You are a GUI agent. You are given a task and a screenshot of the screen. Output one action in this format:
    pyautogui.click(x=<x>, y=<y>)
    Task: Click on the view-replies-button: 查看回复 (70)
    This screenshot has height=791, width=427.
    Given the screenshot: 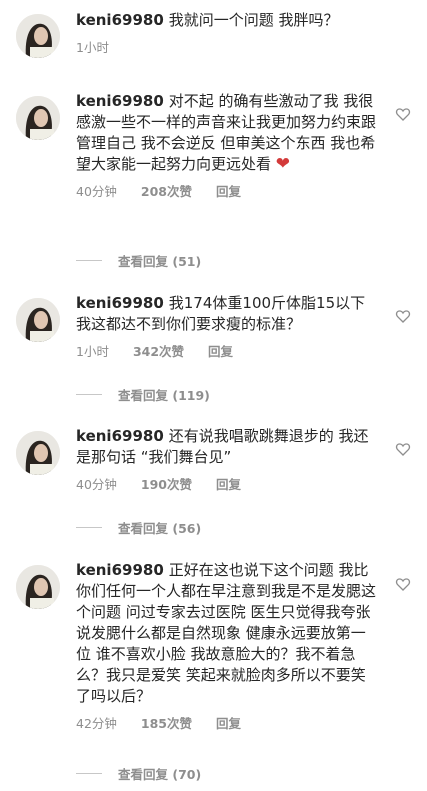 What is the action you would take?
    pyautogui.click(x=138, y=773)
    